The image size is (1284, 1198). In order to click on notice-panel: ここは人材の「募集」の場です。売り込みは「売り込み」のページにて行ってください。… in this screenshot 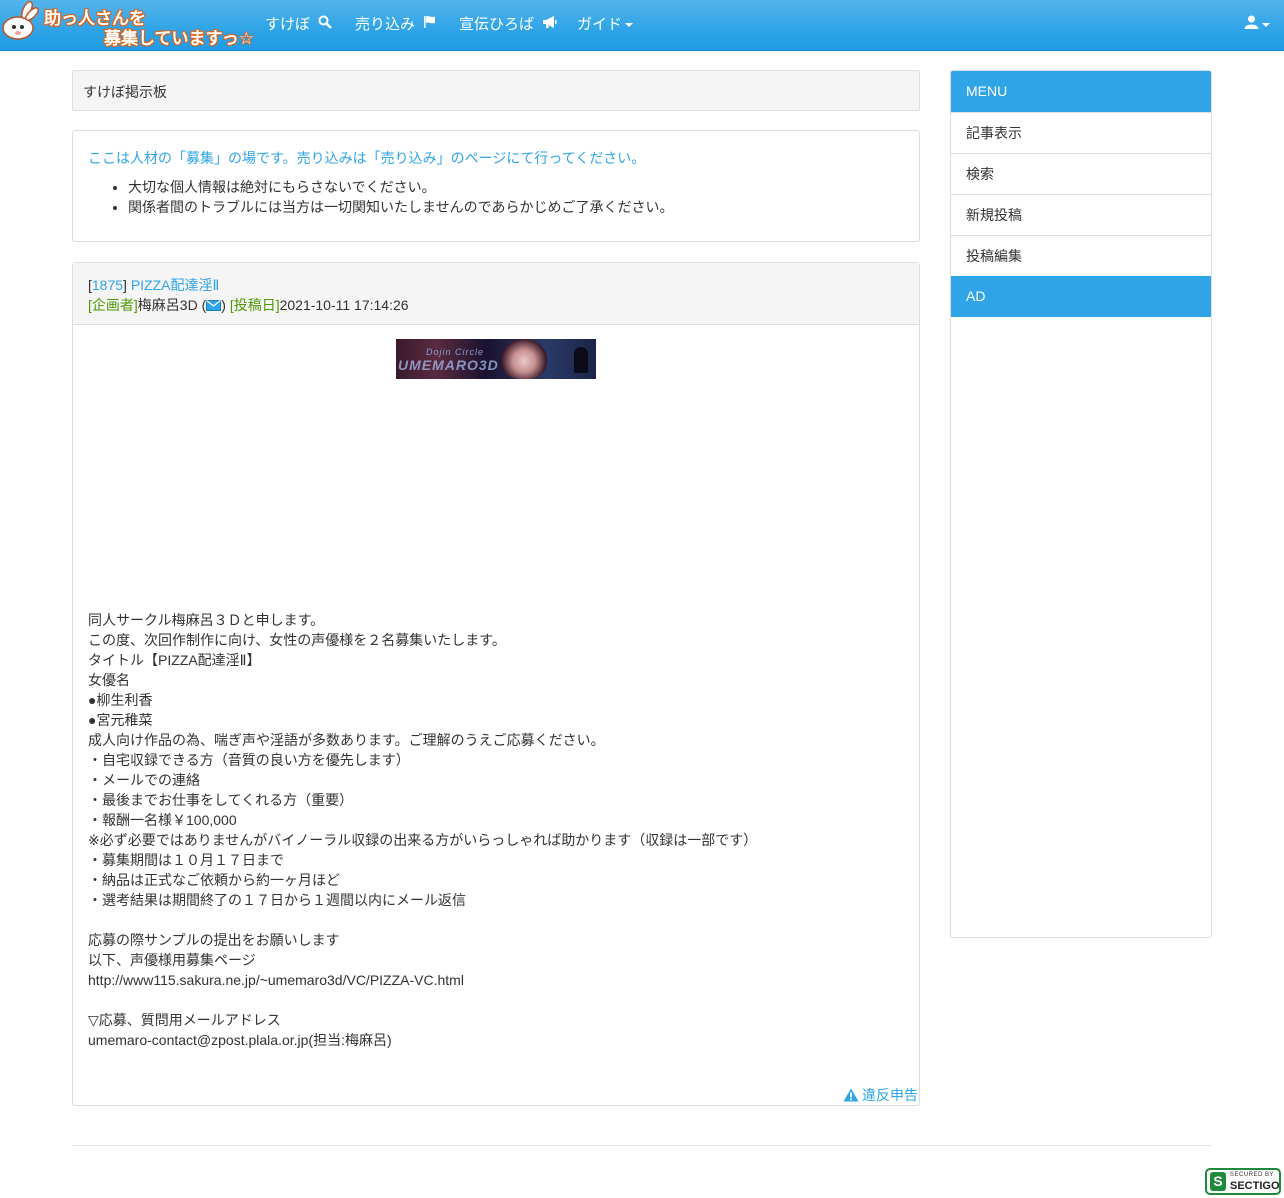, I will do `click(496, 186)`.